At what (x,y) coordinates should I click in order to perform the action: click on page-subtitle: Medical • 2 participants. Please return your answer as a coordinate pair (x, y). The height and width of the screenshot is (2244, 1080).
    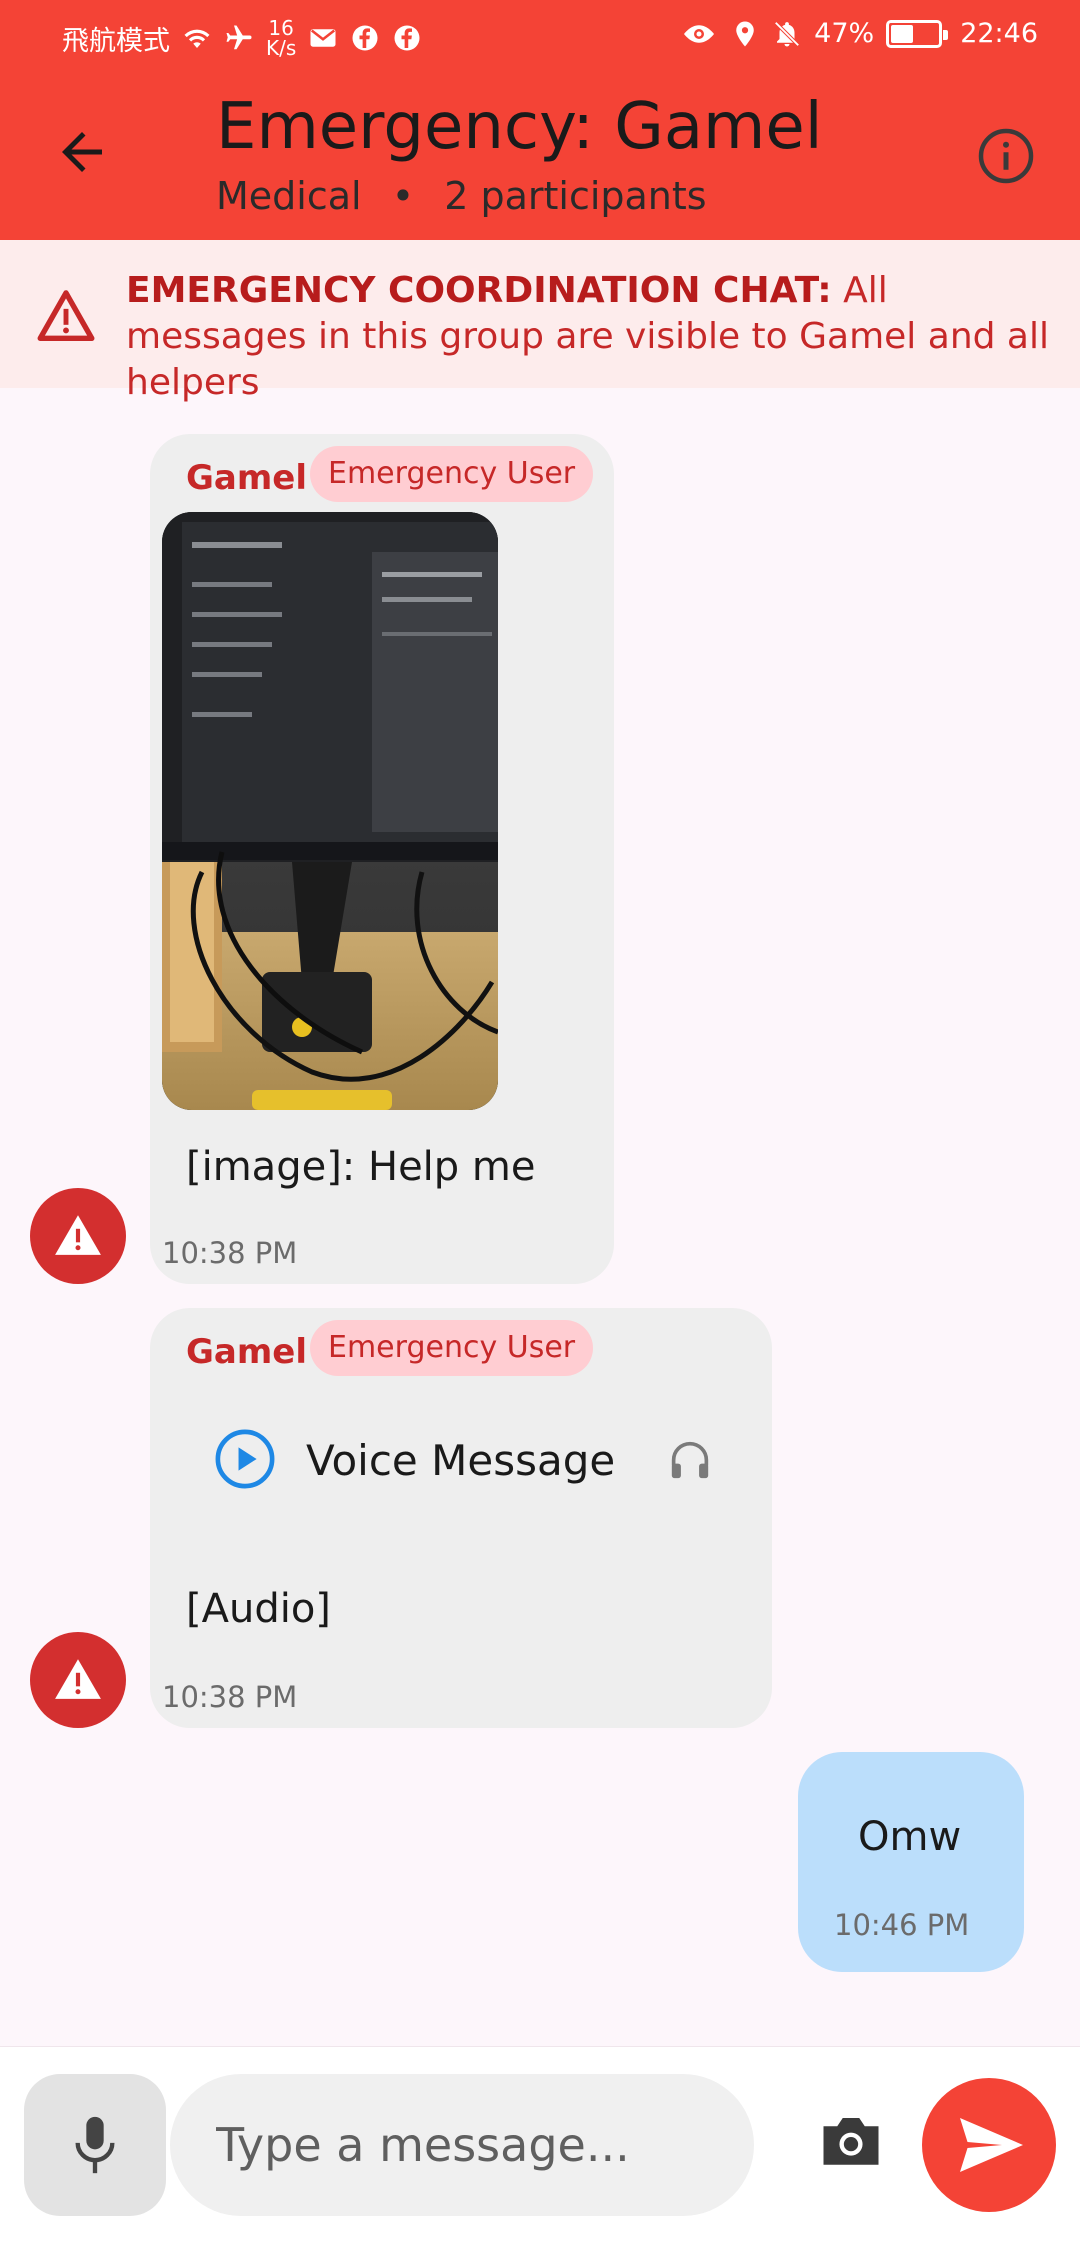
    Looking at the image, I should click on (461, 196).